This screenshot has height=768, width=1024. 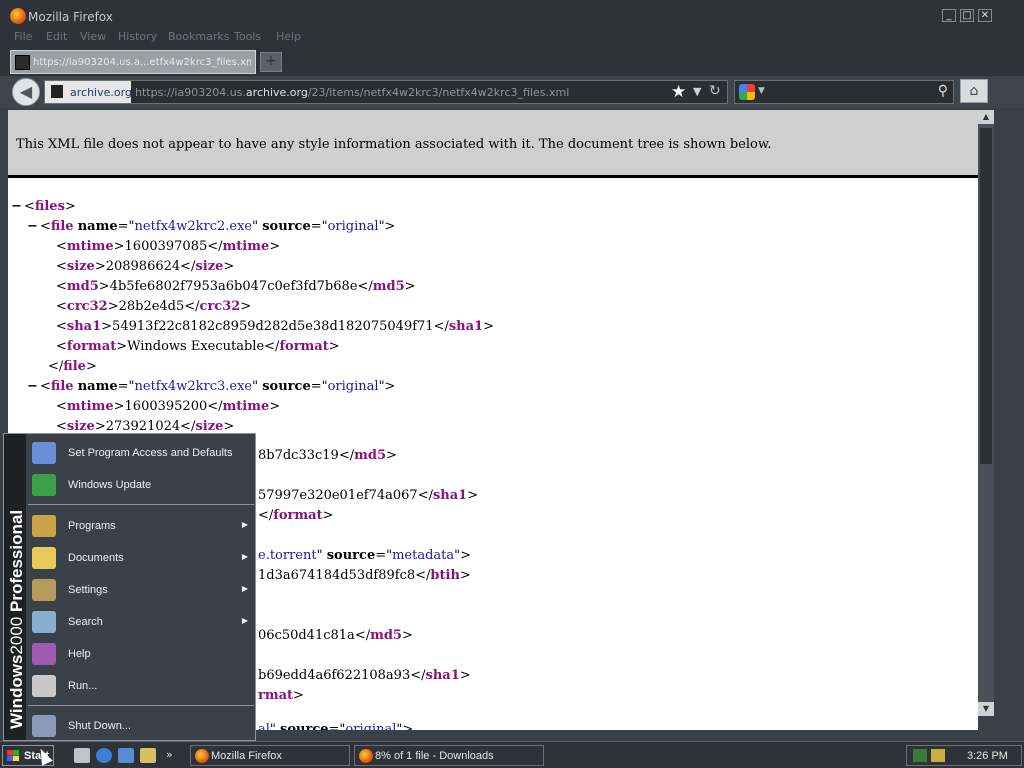 I want to click on xml-line-fragment: 8b7dc33c19</md5>, so click(x=327, y=455).